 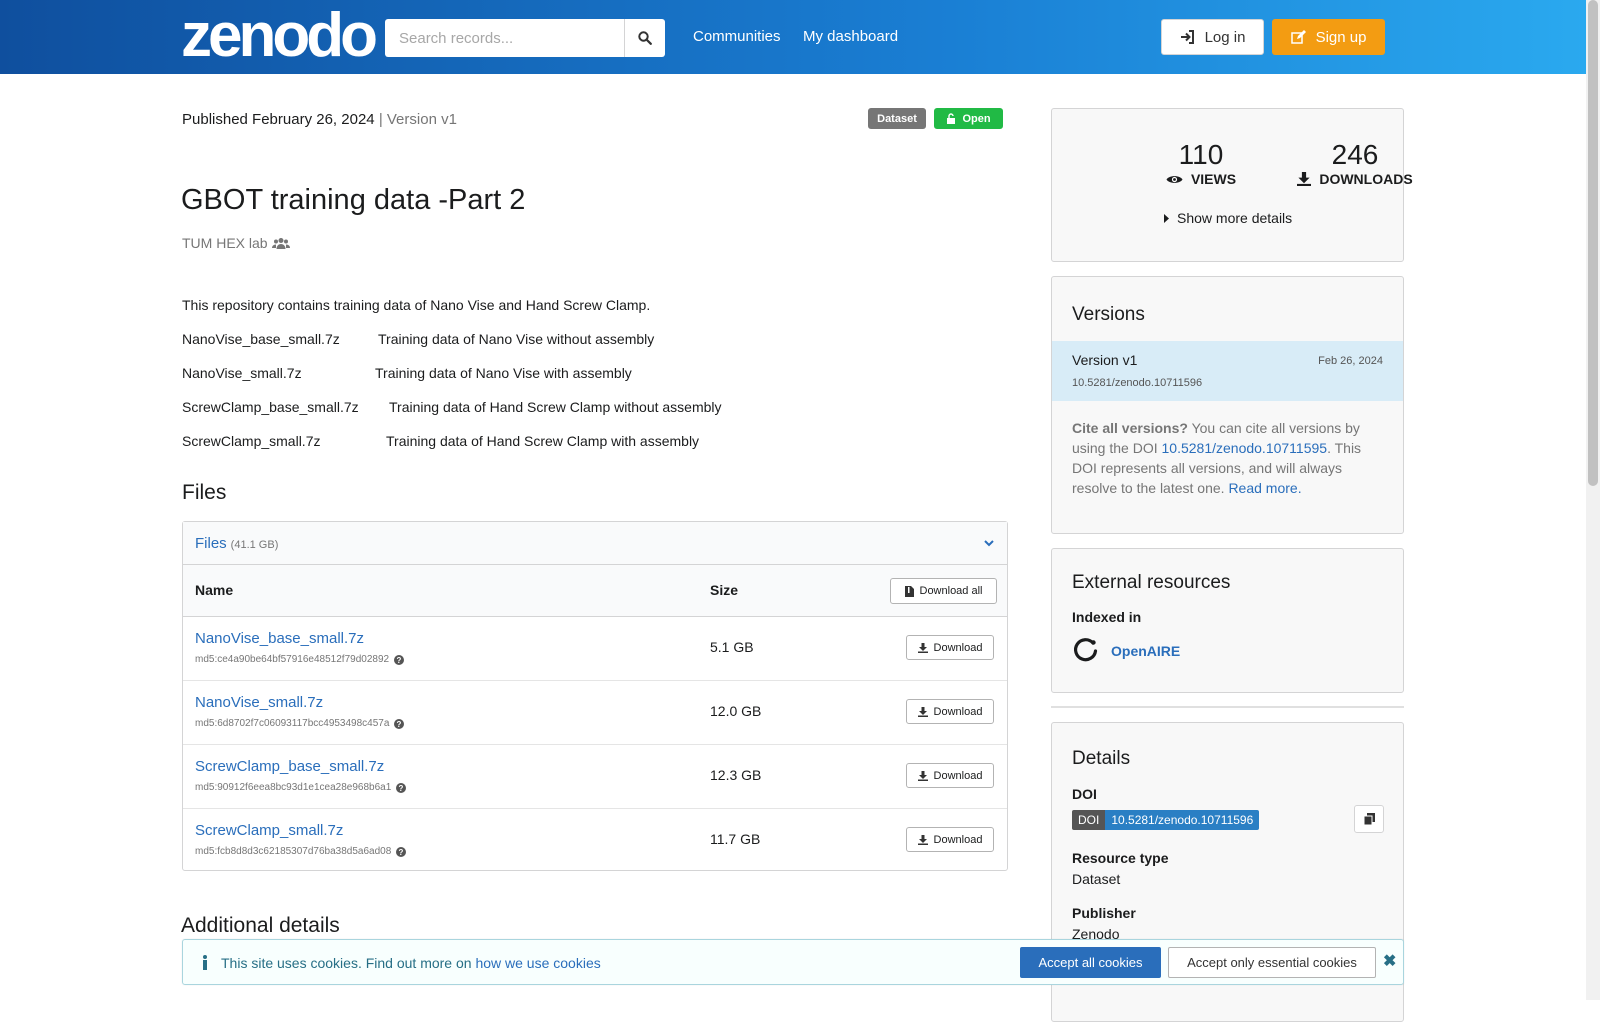 What do you see at coordinates (289, 766) in the screenshot?
I see `file-link: ScrewClamp_base_small.7z` at bounding box center [289, 766].